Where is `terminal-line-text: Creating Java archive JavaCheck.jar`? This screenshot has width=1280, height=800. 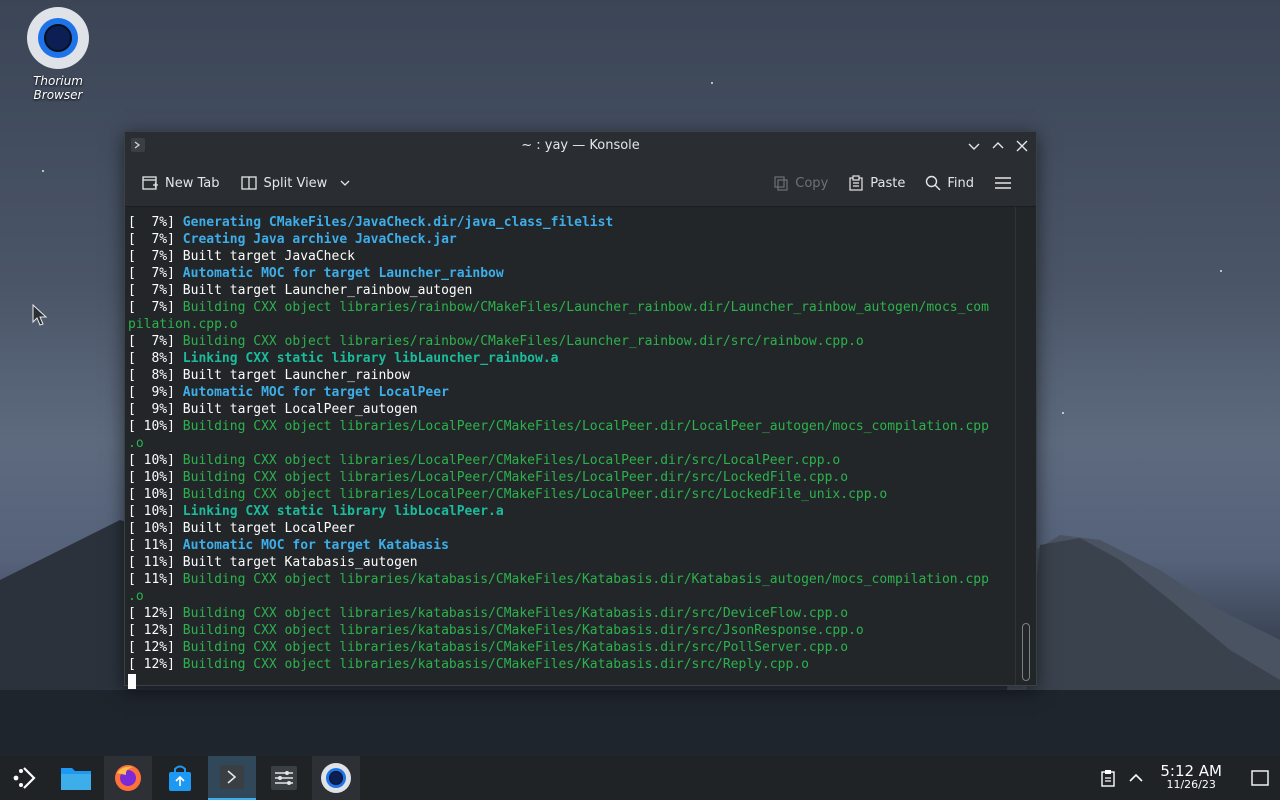
terminal-line-text: Creating Java archive JavaCheck.jar is located at coordinates (319, 239).